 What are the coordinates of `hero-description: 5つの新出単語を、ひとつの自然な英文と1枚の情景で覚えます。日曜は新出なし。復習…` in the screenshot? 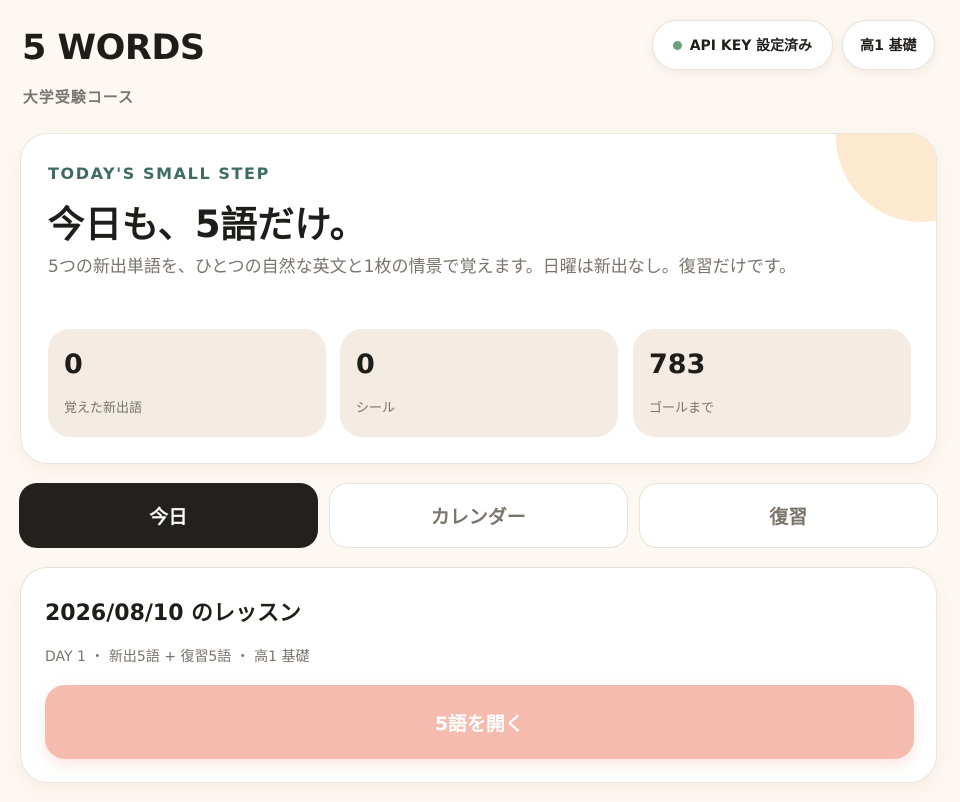 It's located at (422, 267).